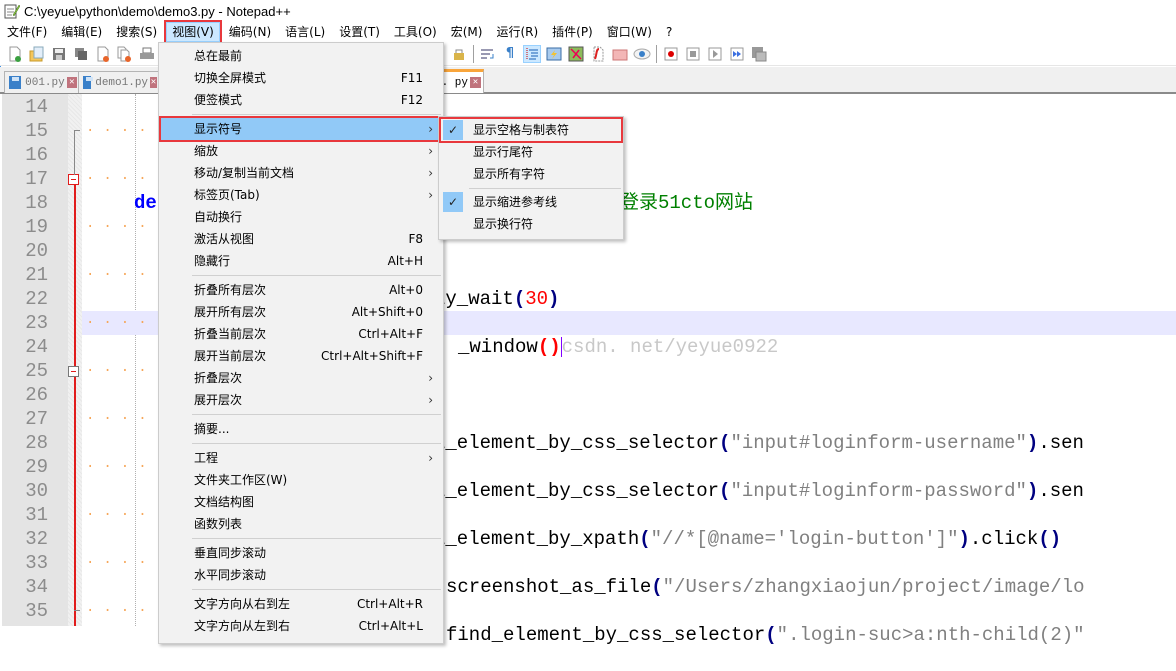 Image resolution: width=1176 pixels, height=671 pixels. Describe the element at coordinates (103, 54) in the screenshot. I see `close-icon` at that location.